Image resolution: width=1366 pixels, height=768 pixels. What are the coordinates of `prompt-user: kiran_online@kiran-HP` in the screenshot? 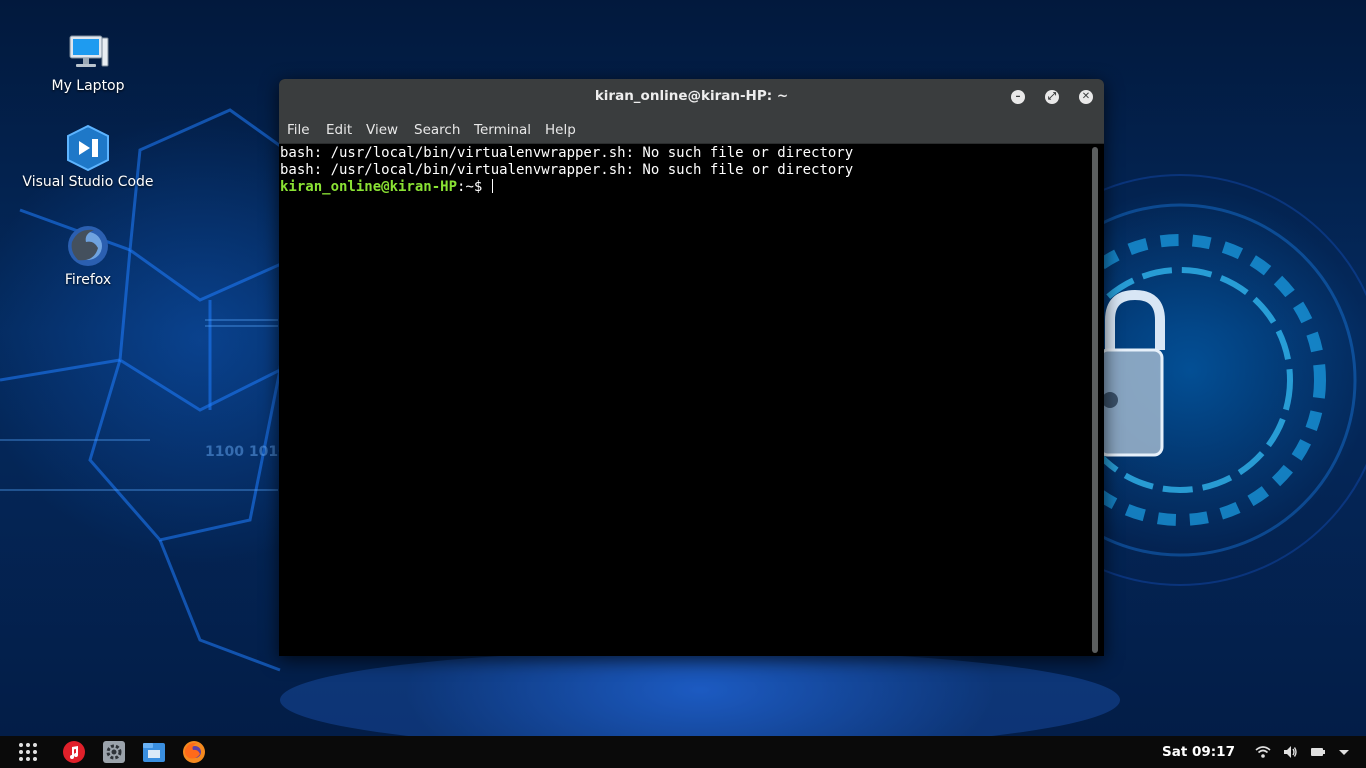 It's located at (369, 187).